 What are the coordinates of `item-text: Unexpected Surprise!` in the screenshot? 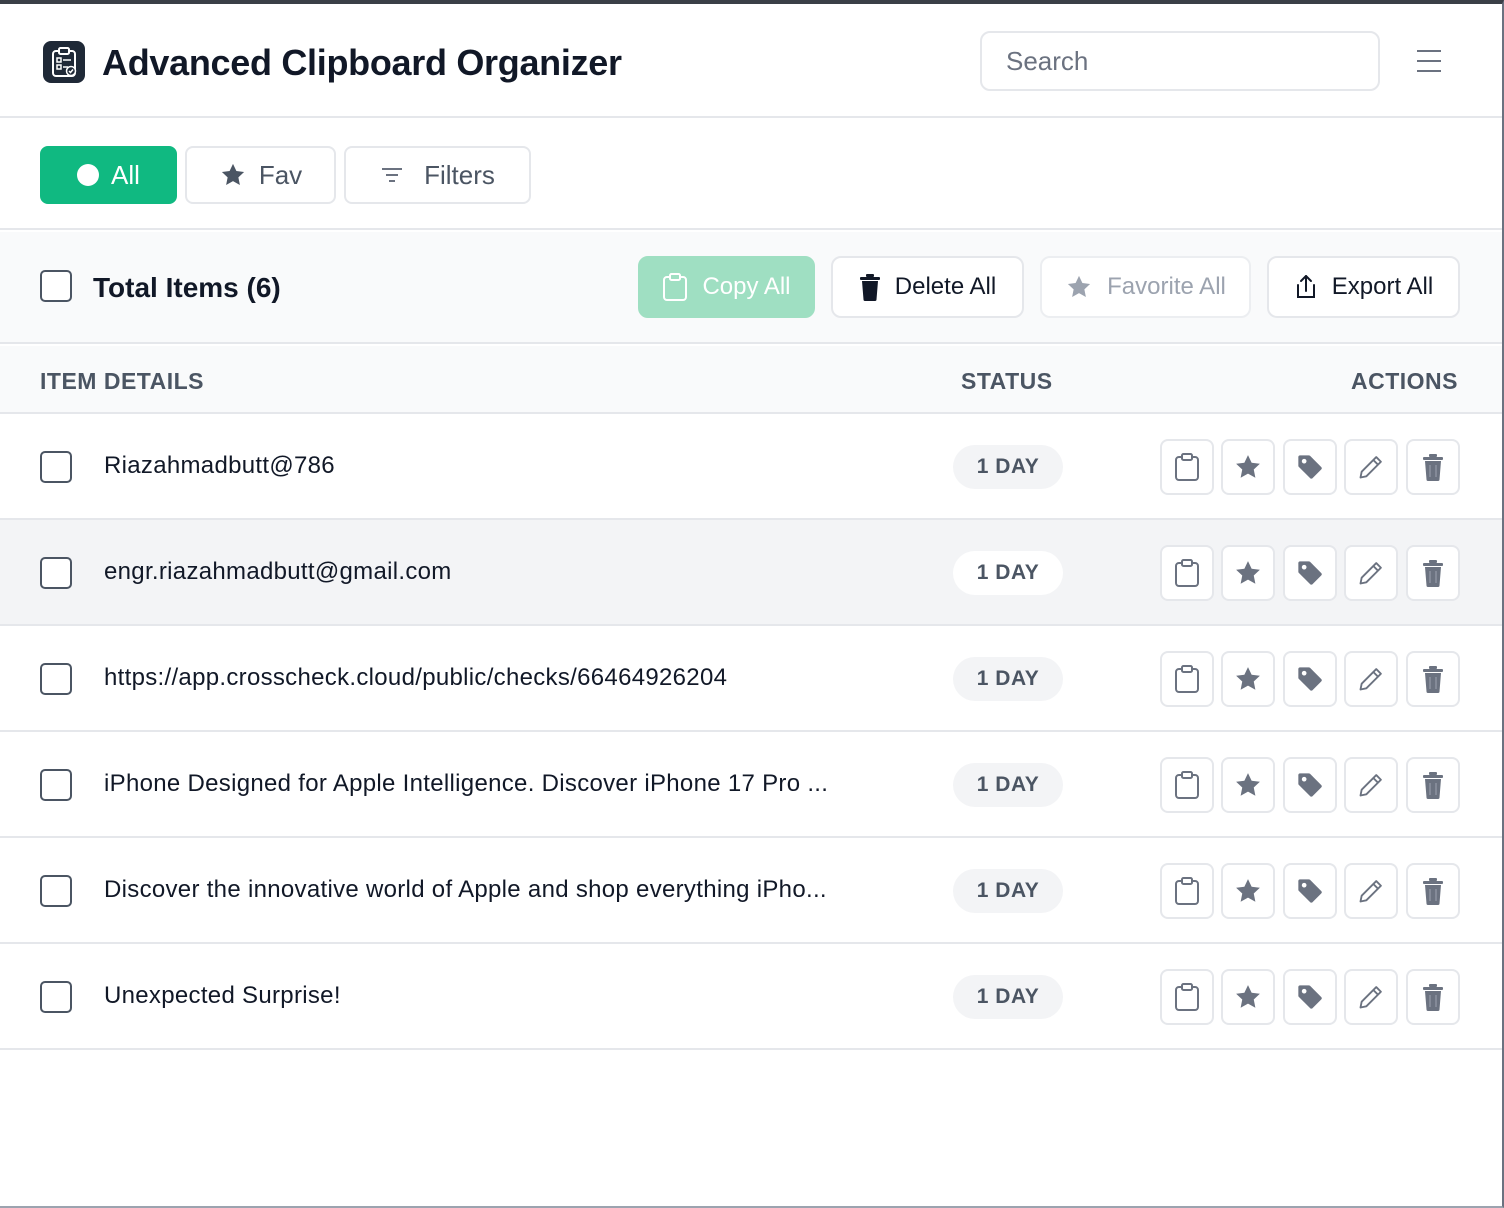 It's located at (222, 996).